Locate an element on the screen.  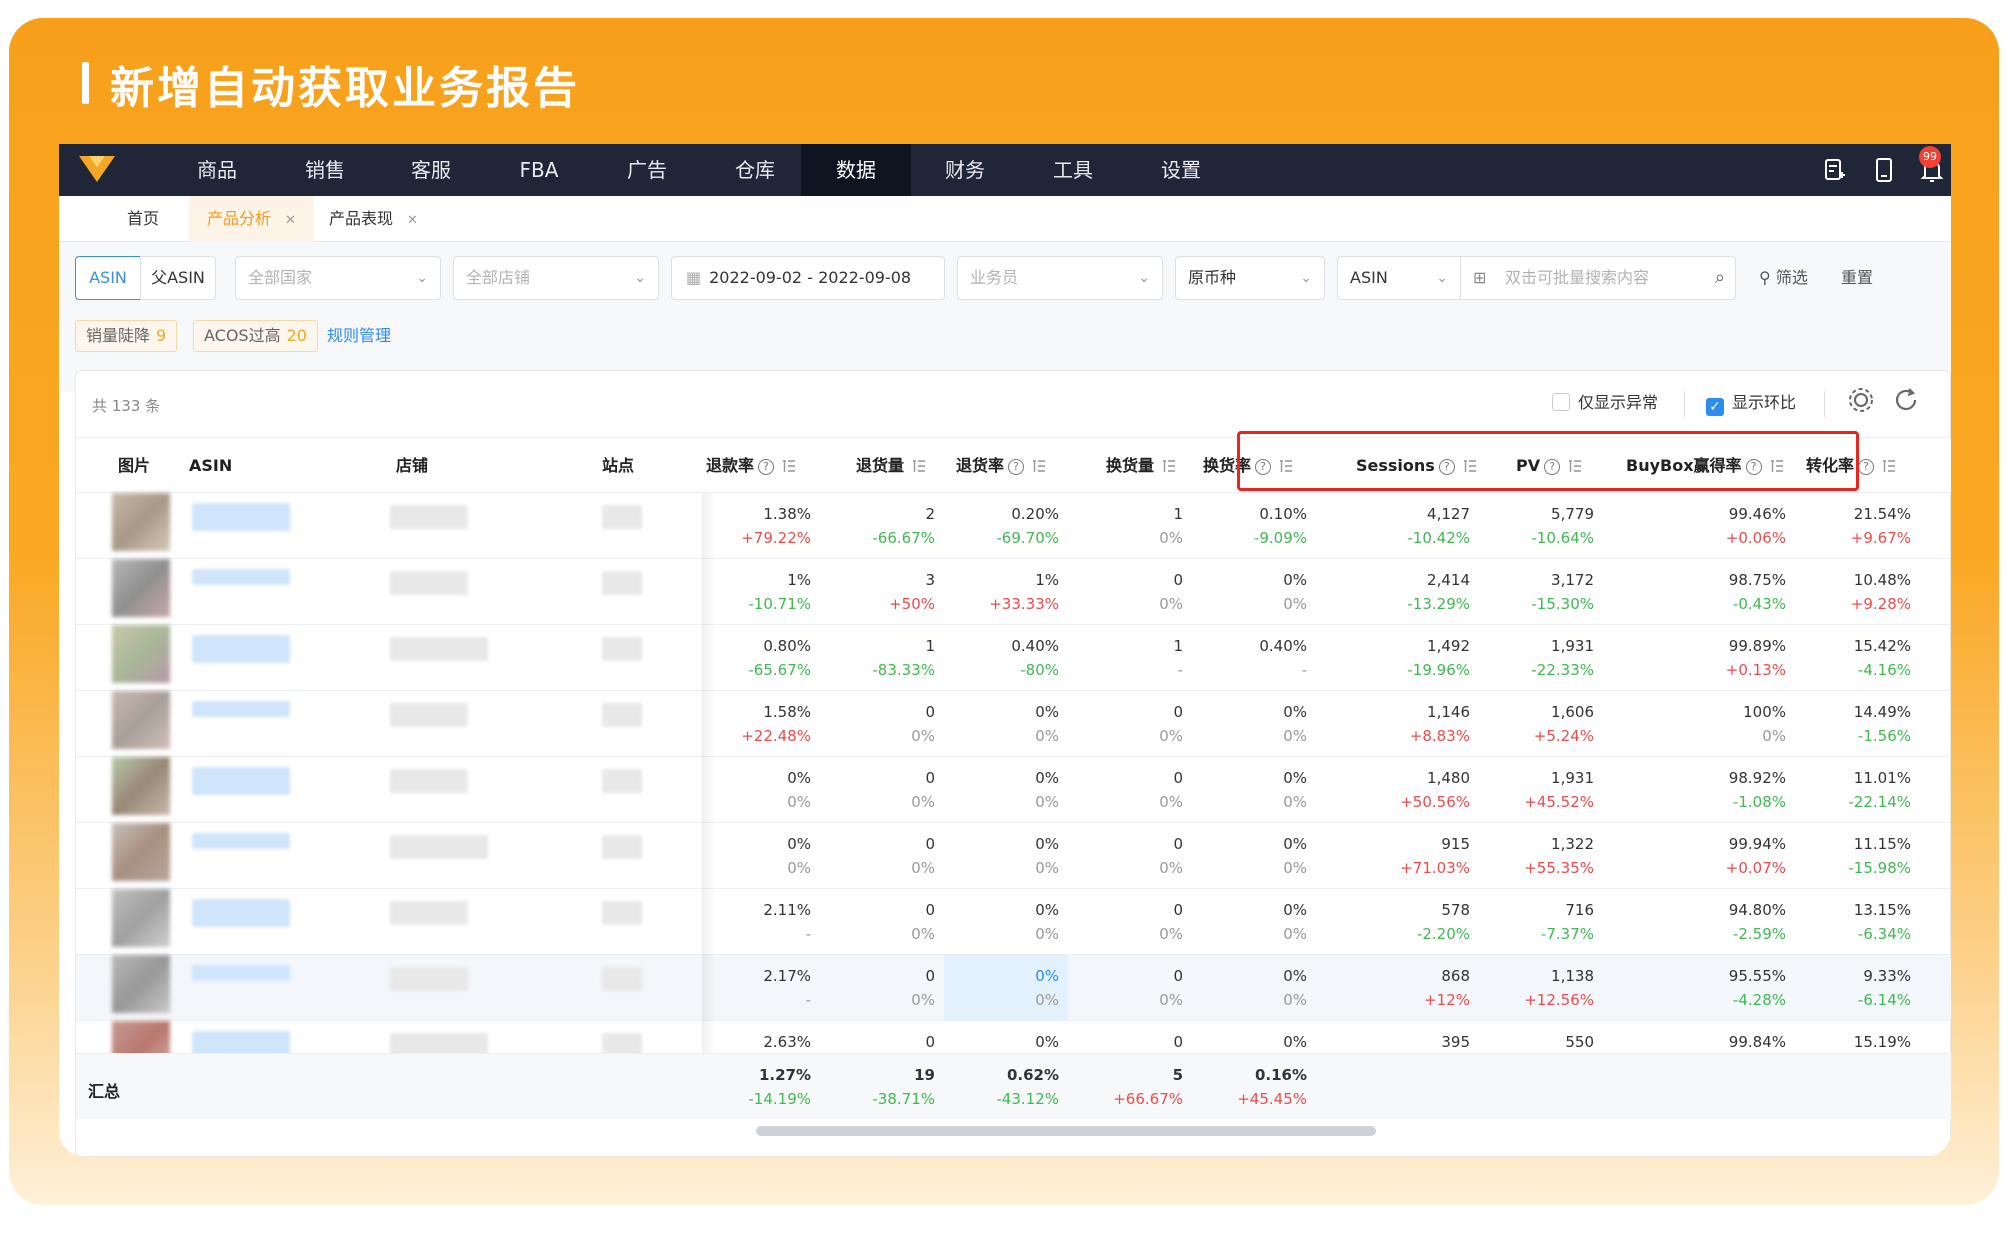
col-return-qty: 退货量 is located at coordinates (891, 466).